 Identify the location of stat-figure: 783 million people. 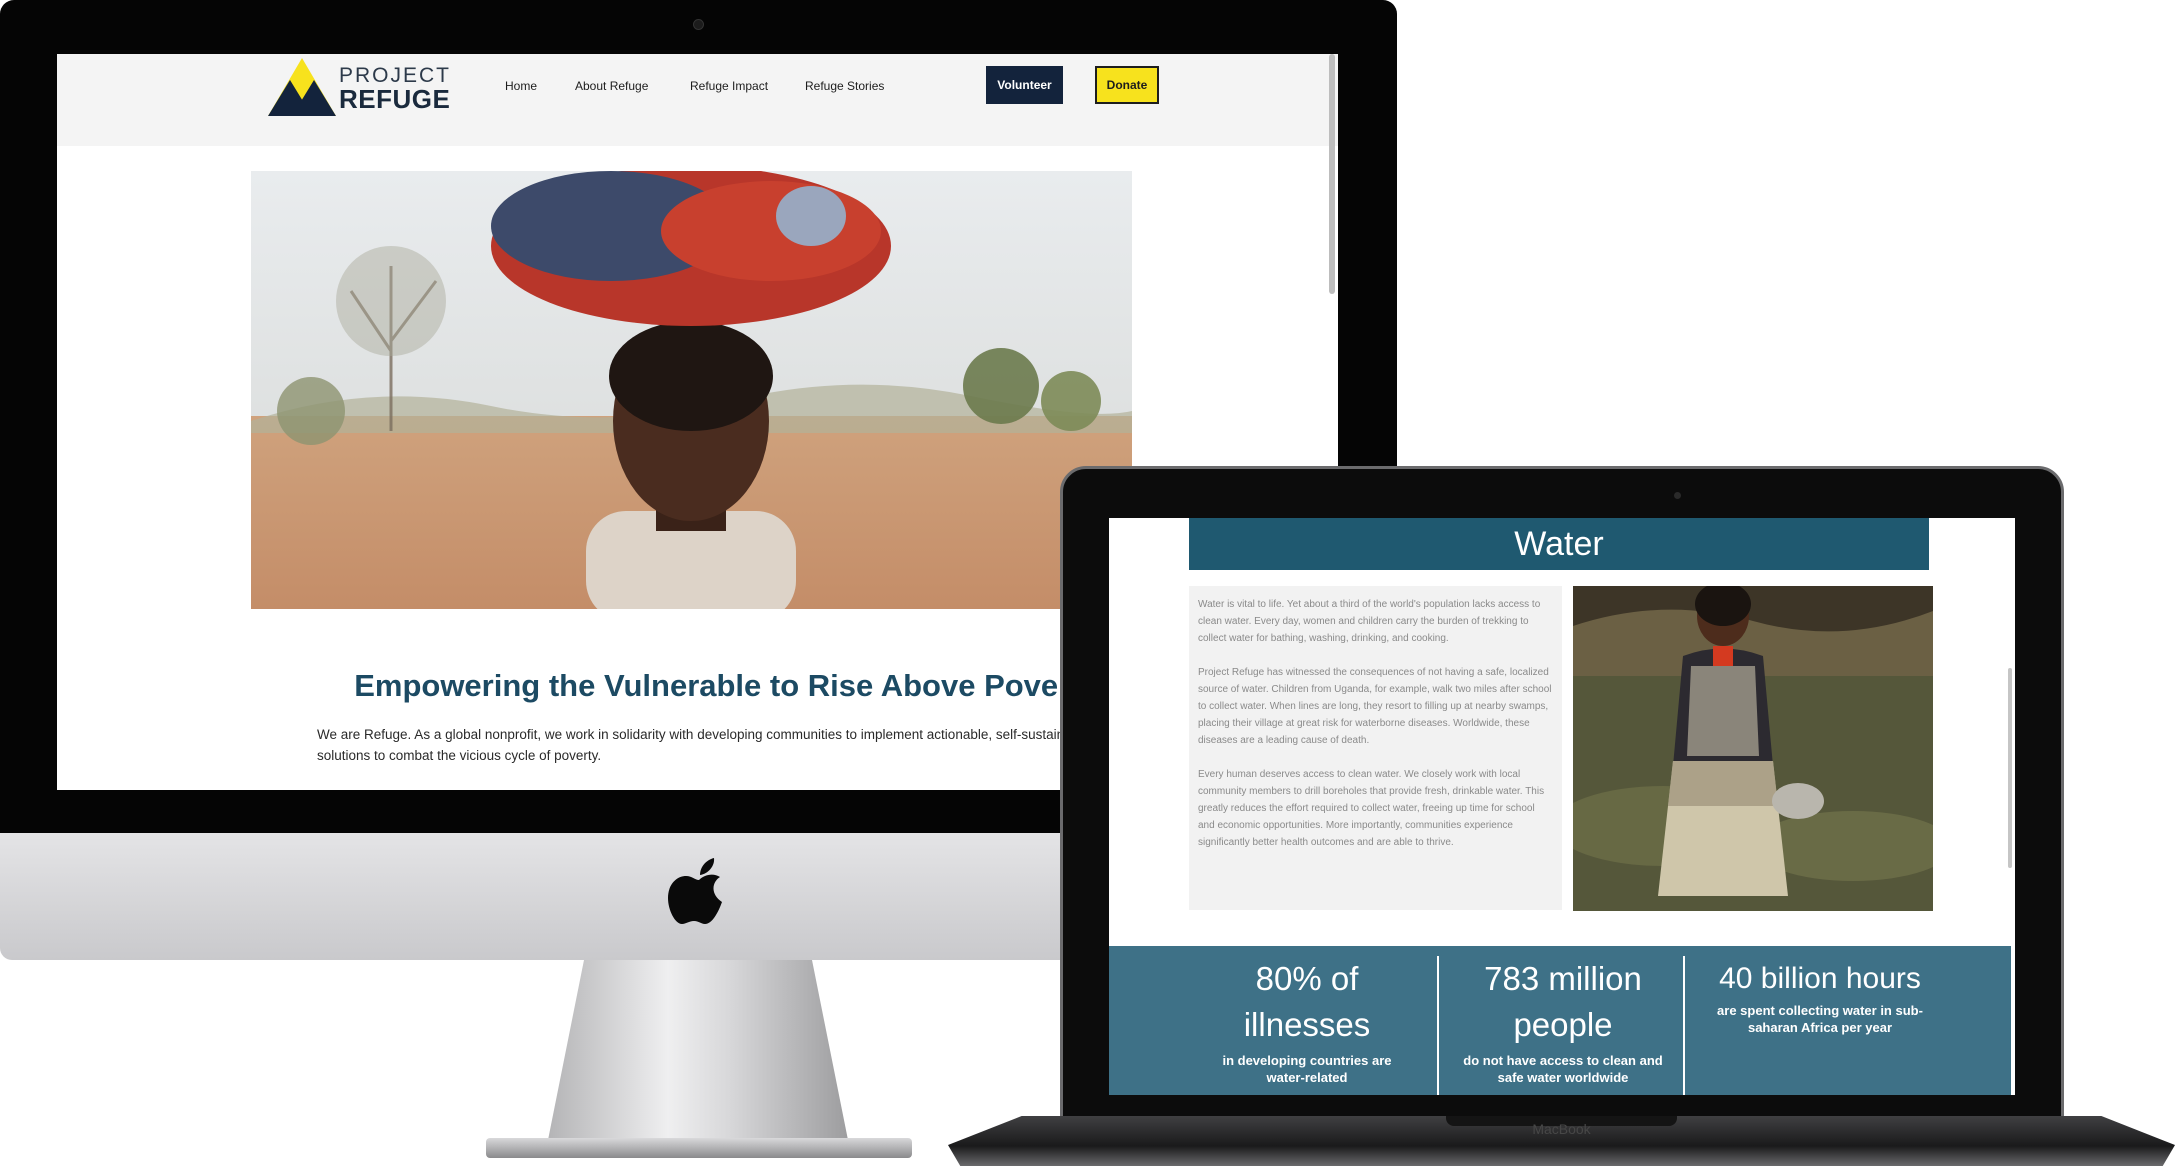
(1563, 1001).